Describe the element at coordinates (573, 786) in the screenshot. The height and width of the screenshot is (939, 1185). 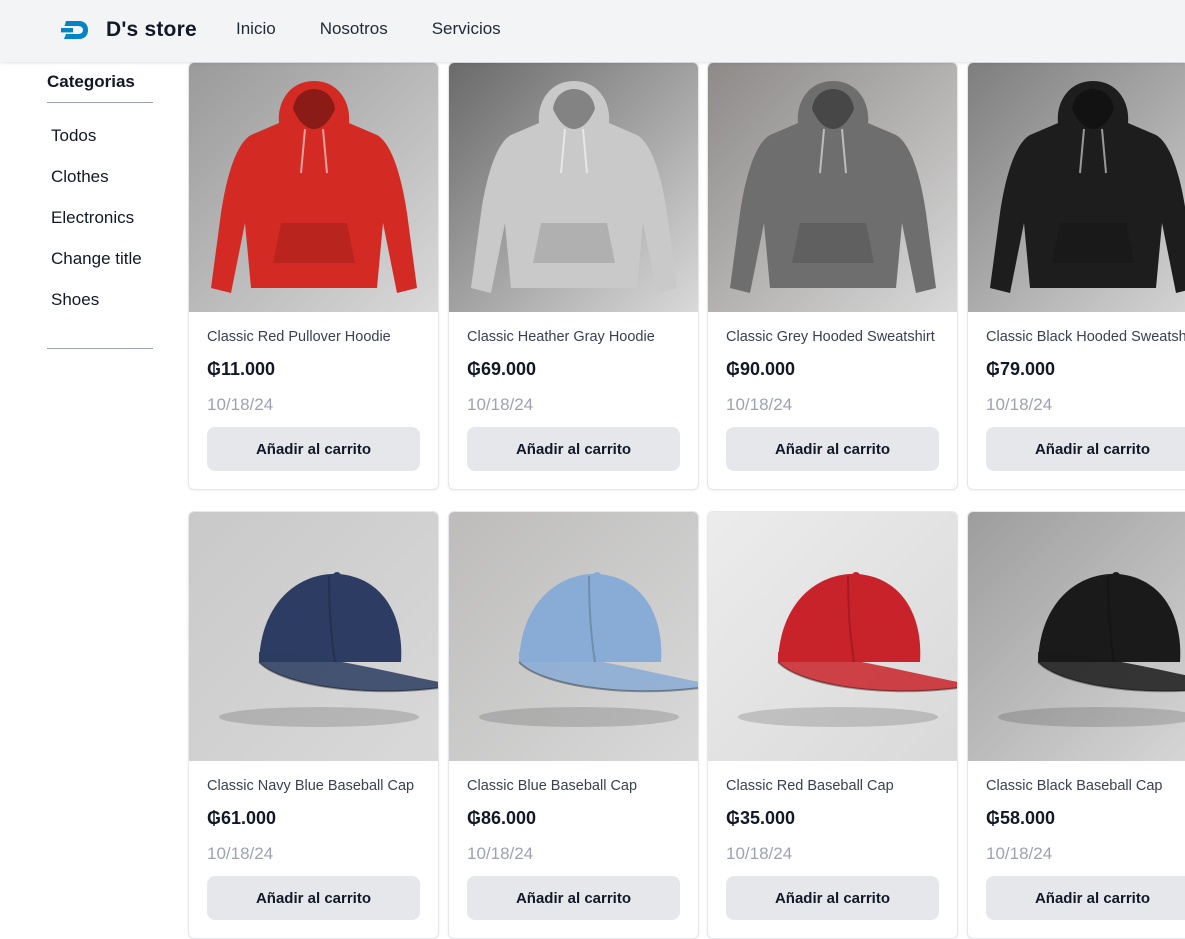
I see `product-title: Classic Blue Baseball Cap` at that location.